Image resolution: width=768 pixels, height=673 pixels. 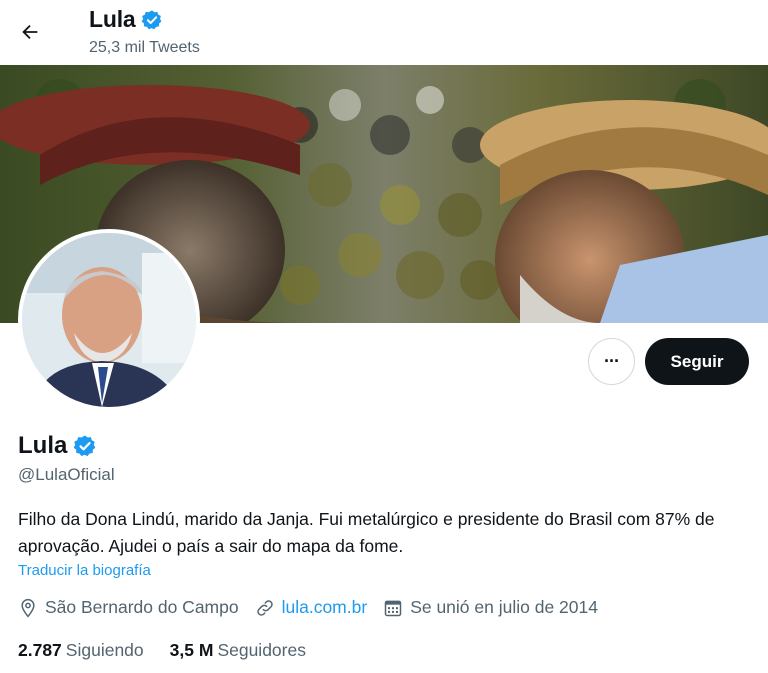 What do you see at coordinates (325, 607) in the screenshot?
I see `website-link: lula.com.br` at bounding box center [325, 607].